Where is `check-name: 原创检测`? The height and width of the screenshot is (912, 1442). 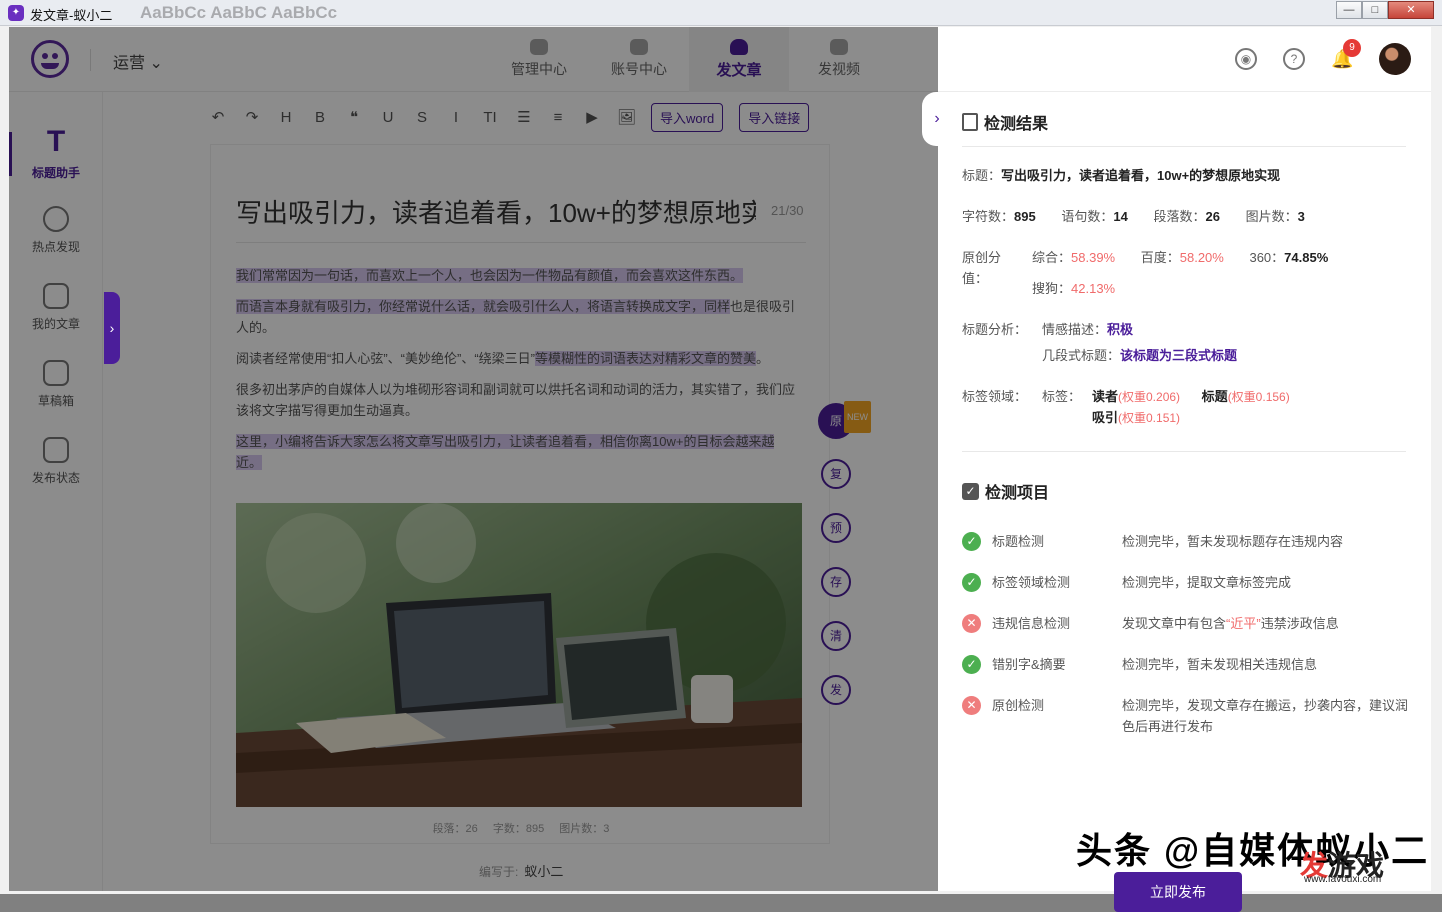
check-name: 原创检测 is located at coordinates (1018, 705).